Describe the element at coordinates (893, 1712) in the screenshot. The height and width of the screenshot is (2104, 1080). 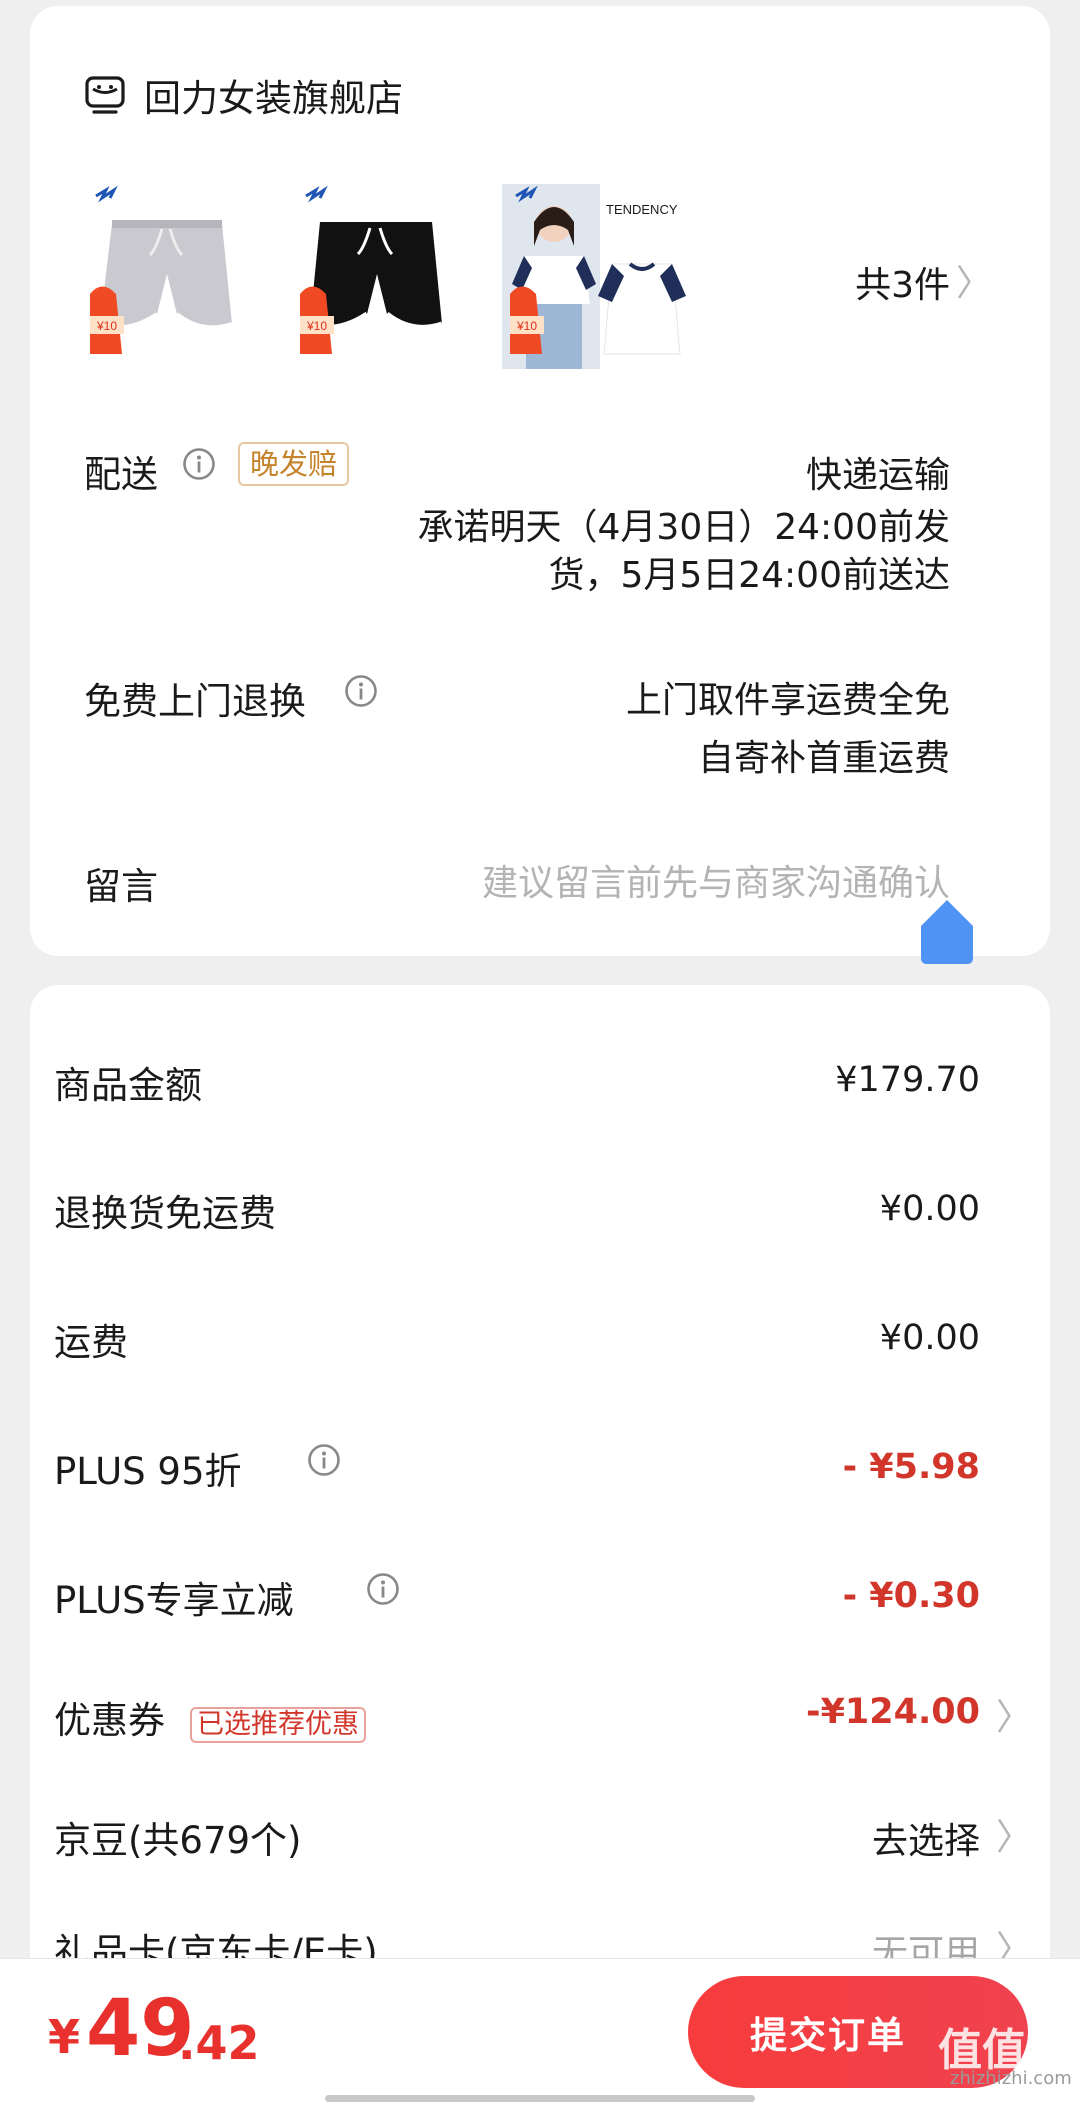
I see `coupon-value: -¥124.00` at that location.